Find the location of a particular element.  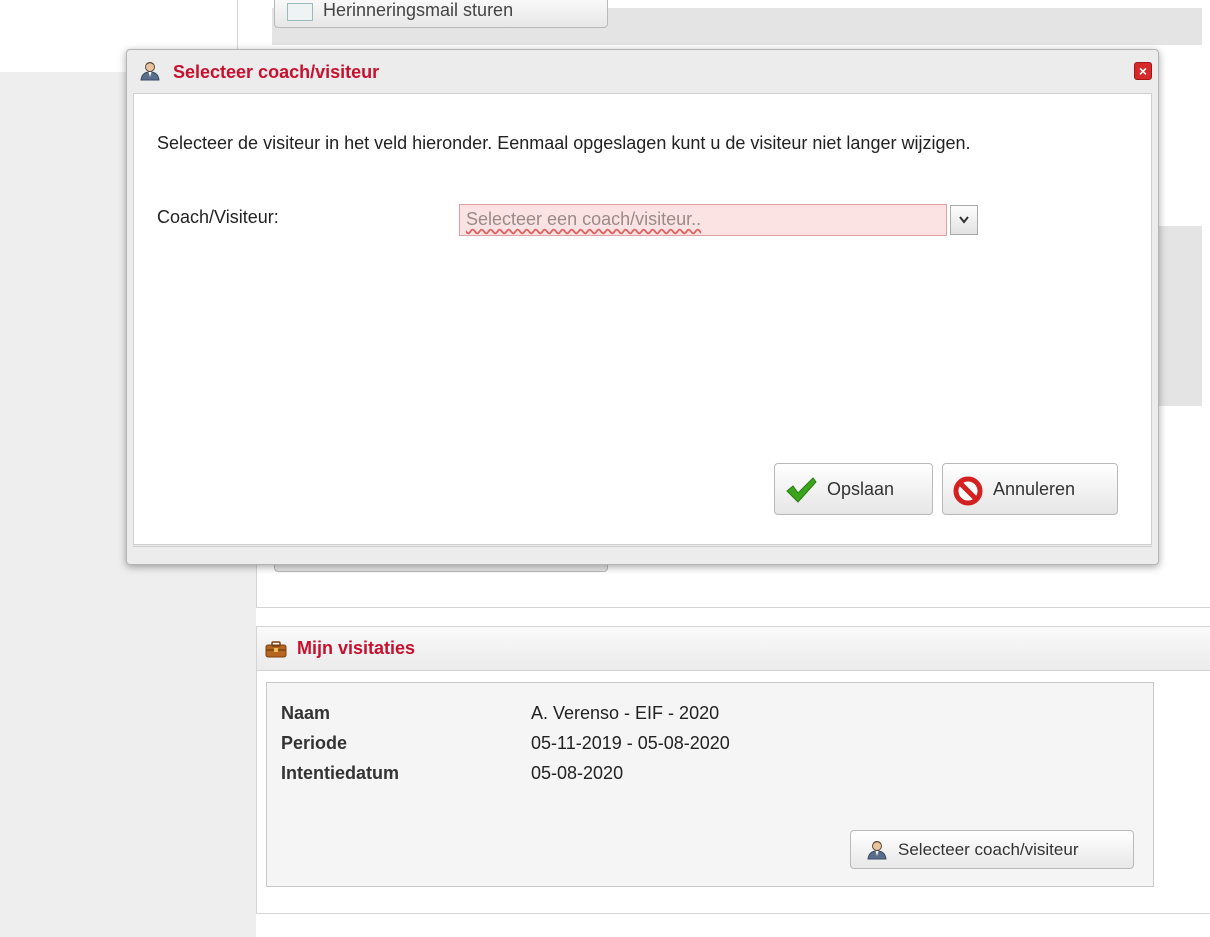

dialog-titlebar: Selecteer coach/visiteur × is located at coordinates (642, 71).